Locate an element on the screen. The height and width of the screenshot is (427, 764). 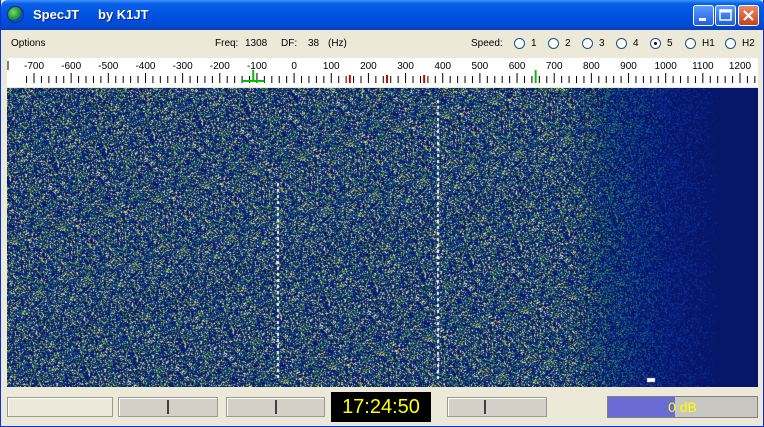
speed-radio-4: 4 is located at coordinates (627, 43).